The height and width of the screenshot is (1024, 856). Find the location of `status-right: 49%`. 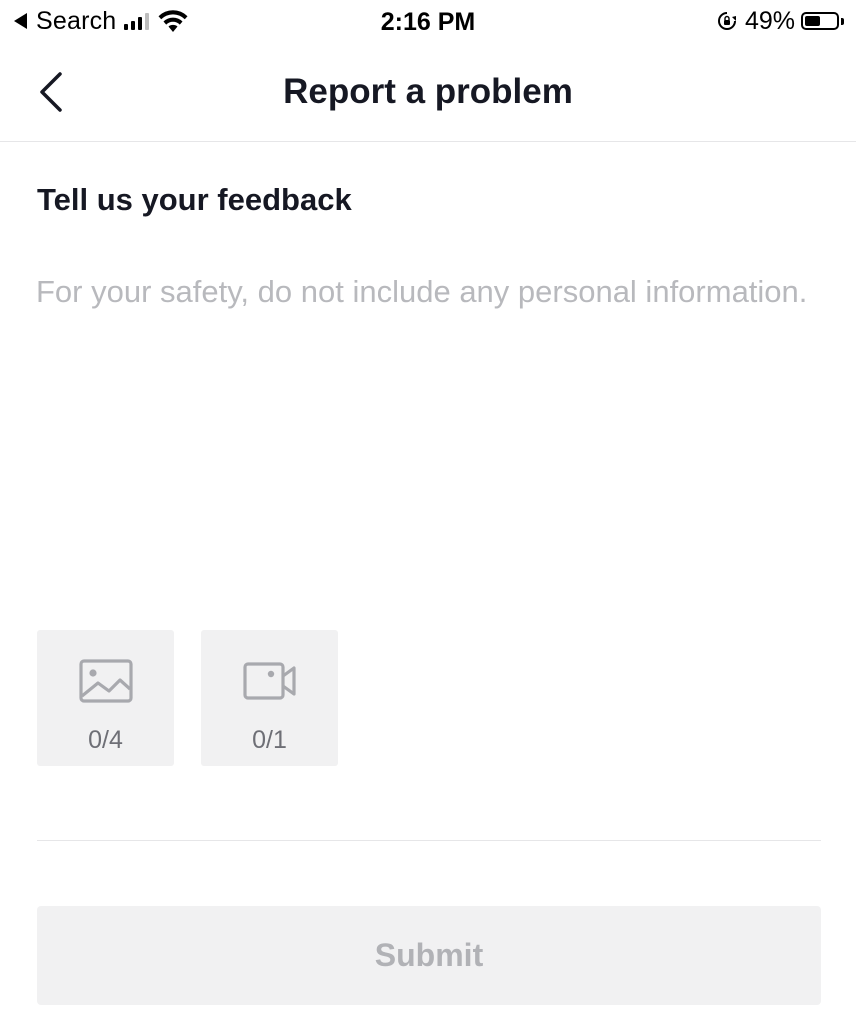

status-right: 49% is located at coordinates (780, 21).